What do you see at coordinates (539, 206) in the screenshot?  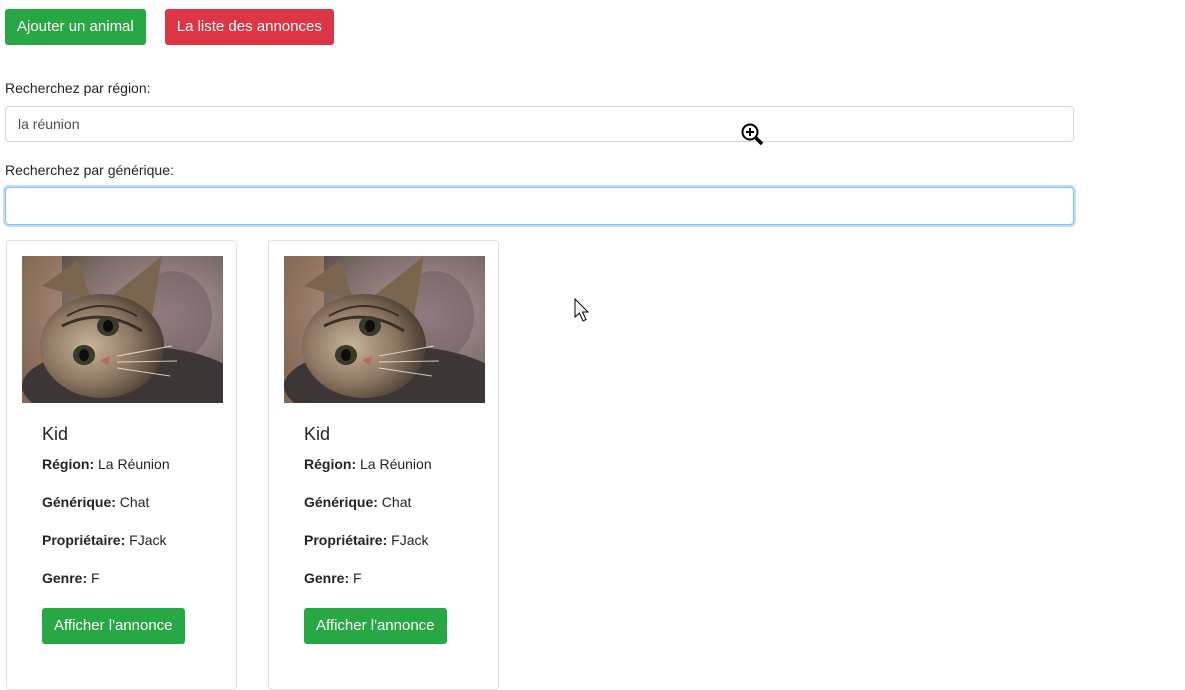 I see `generic-search-input` at bounding box center [539, 206].